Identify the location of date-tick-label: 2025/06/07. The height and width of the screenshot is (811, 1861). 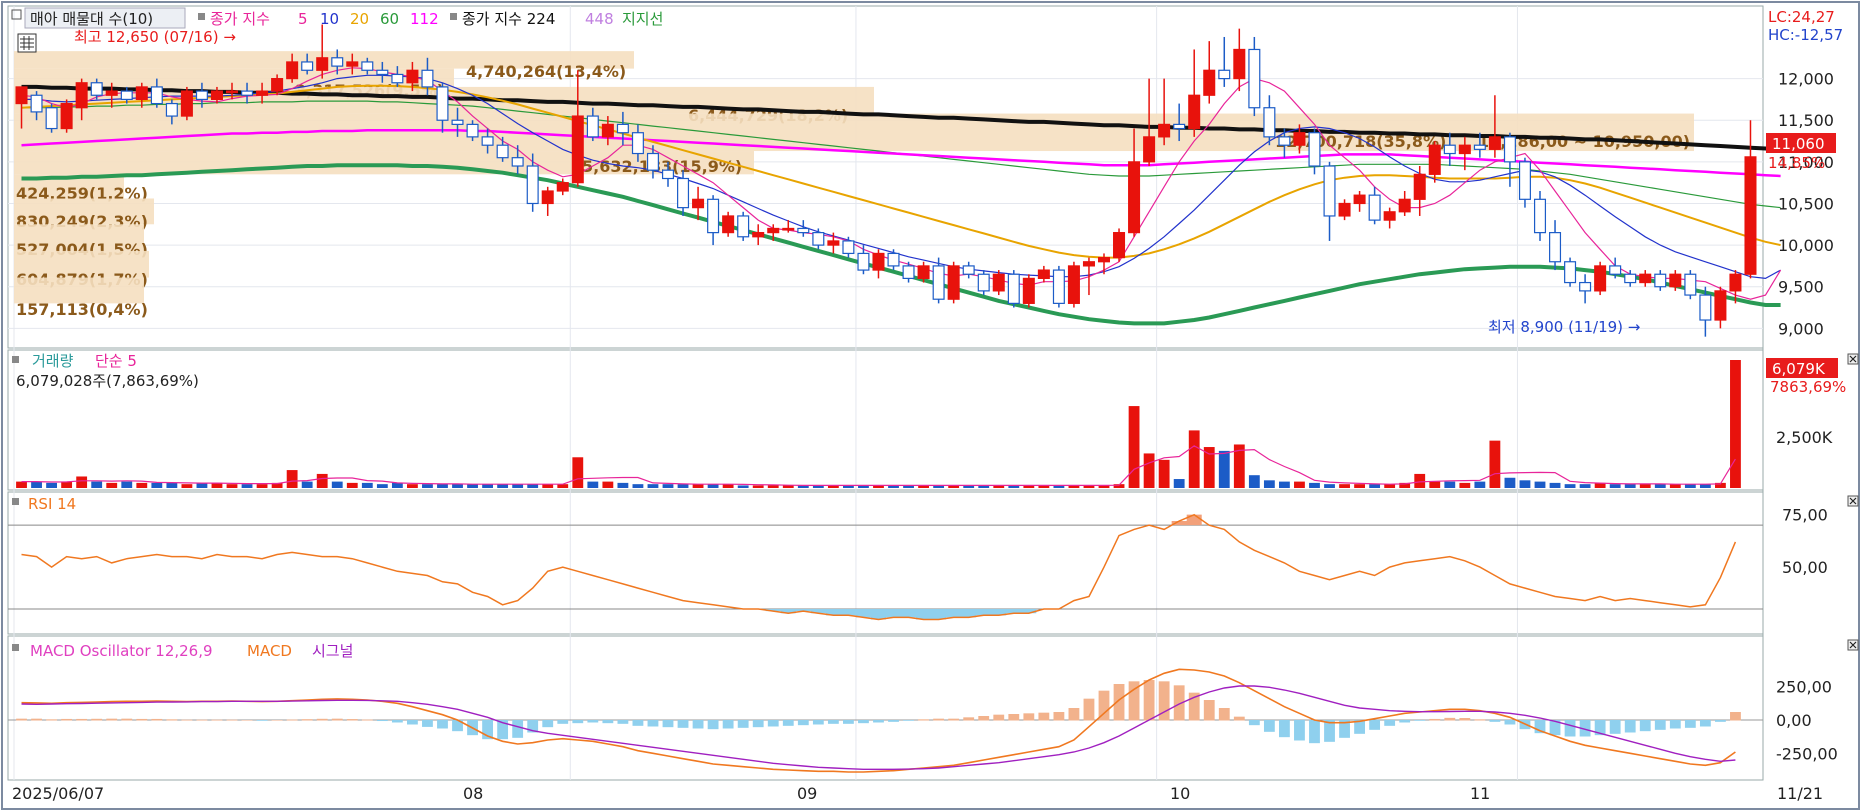
(58, 793).